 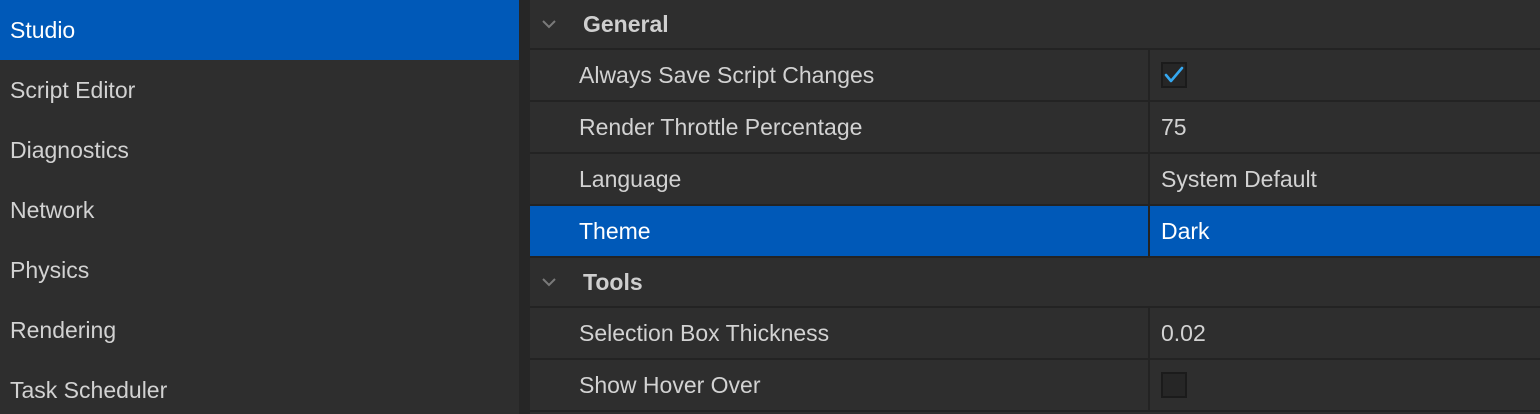 What do you see at coordinates (259, 30) in the screenshot?
I see `sidebar-item-studio: Studio` at bounding box center [259, 30].